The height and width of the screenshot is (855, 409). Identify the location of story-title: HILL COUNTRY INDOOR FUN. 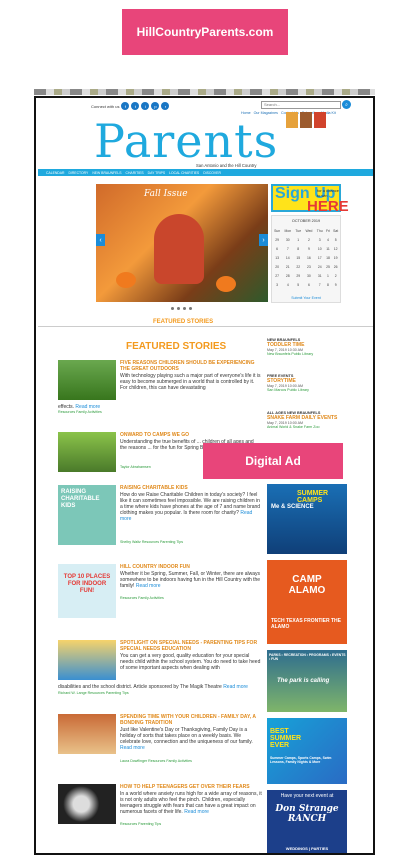
(191, 567).